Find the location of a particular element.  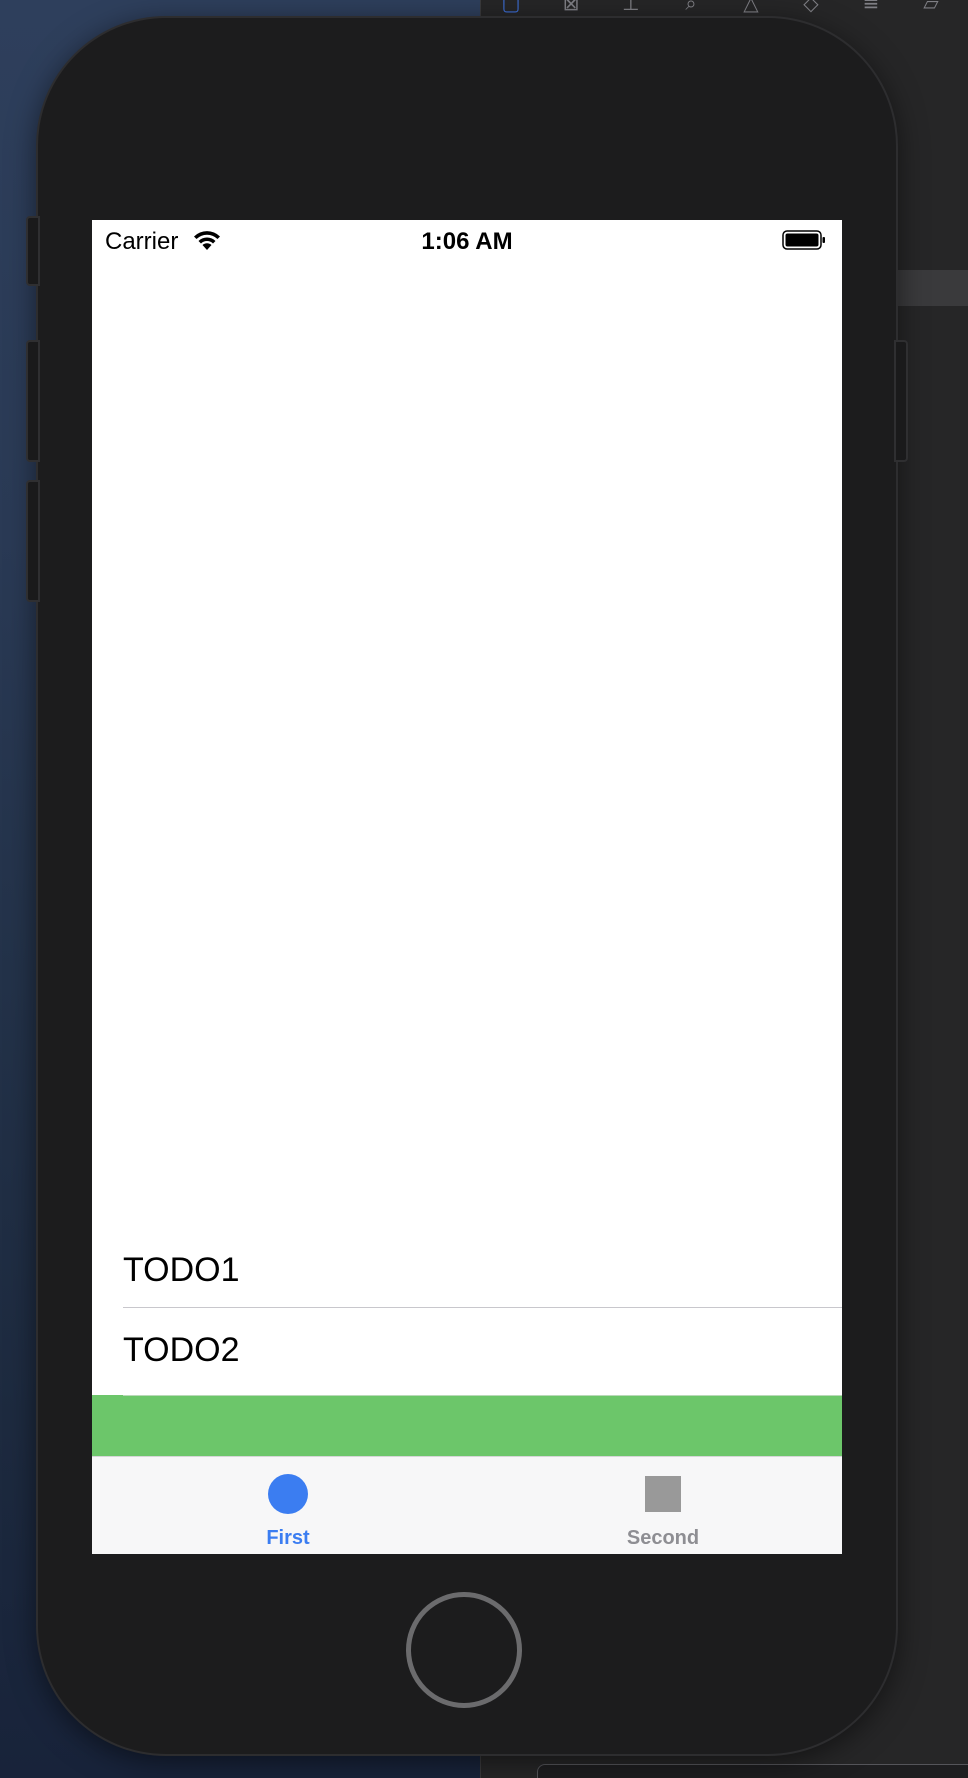

volume-down-button is located at coordinates (33, 541).